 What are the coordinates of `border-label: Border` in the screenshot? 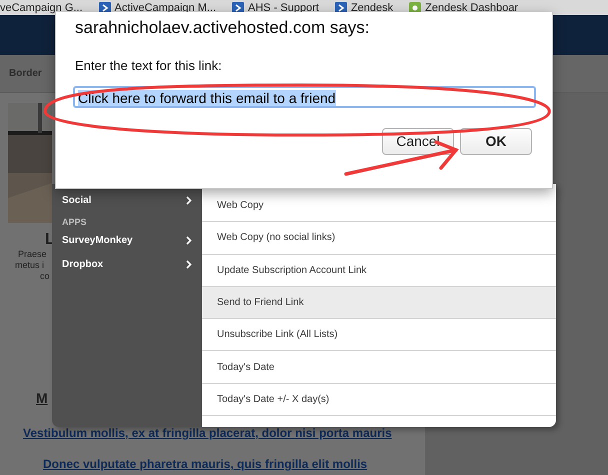 It's located at (25, 74).